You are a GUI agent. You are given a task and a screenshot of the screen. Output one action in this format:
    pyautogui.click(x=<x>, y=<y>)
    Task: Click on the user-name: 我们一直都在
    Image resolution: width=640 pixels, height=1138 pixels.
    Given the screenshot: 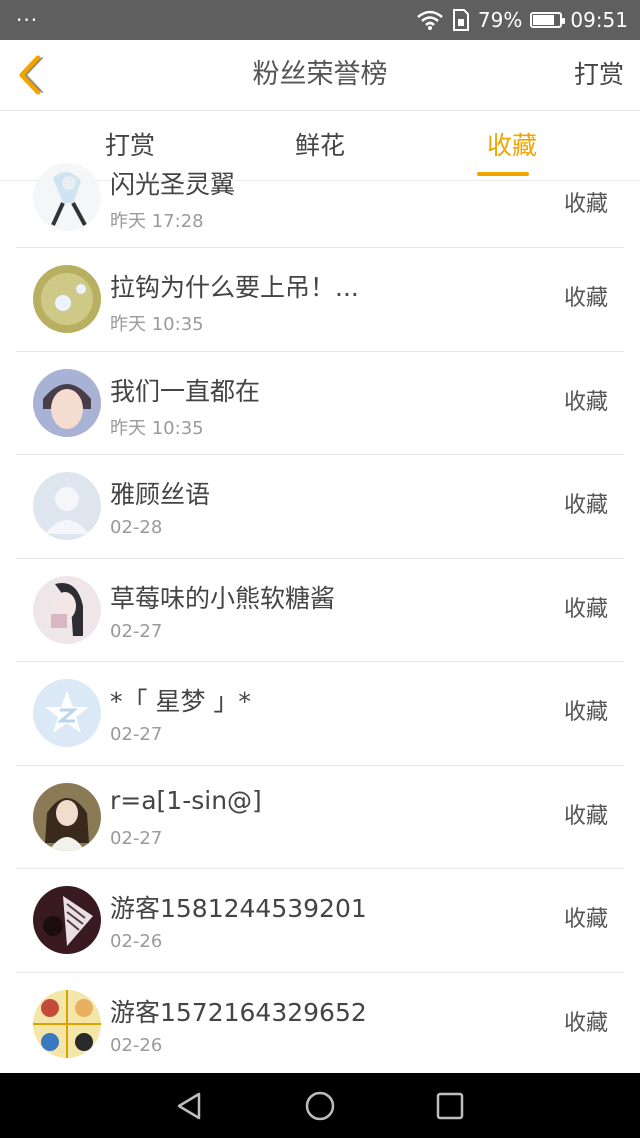 What is the action you would take?
    pyautogui.click(x=185, y=391)
    